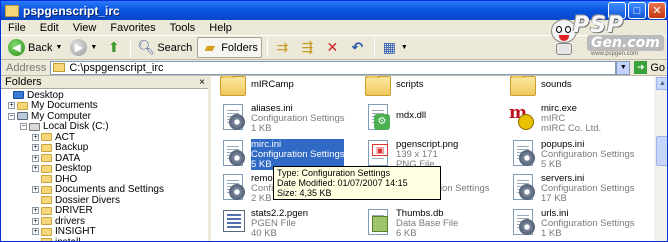 The width and height of the screenshot is (668, 242). Describe the element at coordinates (17, 28) in the screenshot. I see `menu-file: File` at that location.